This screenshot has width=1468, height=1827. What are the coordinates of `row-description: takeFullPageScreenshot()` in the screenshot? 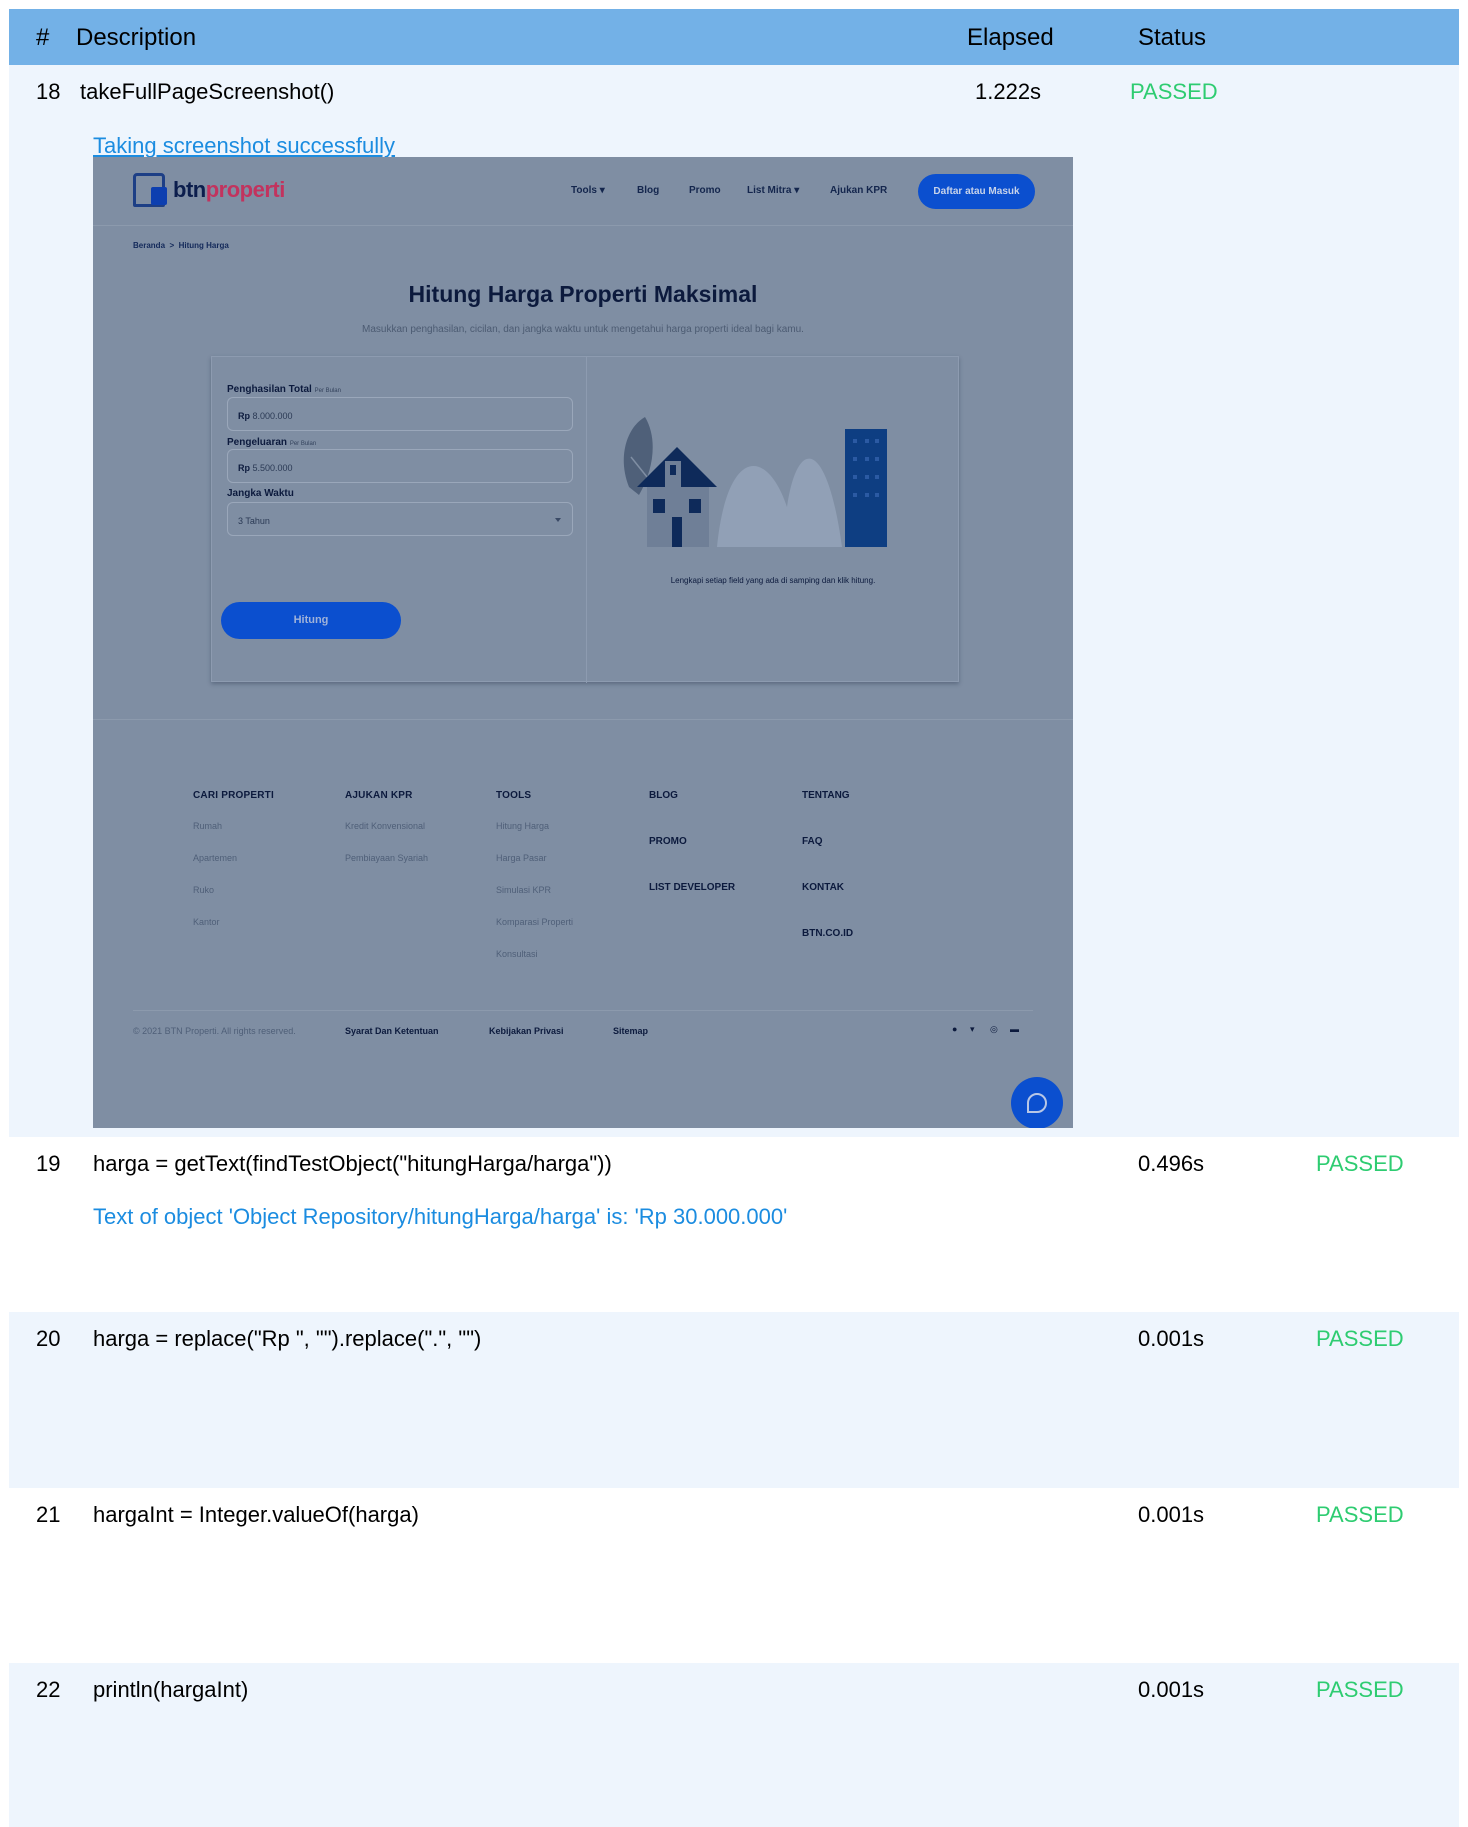 It's located at (207, 91).